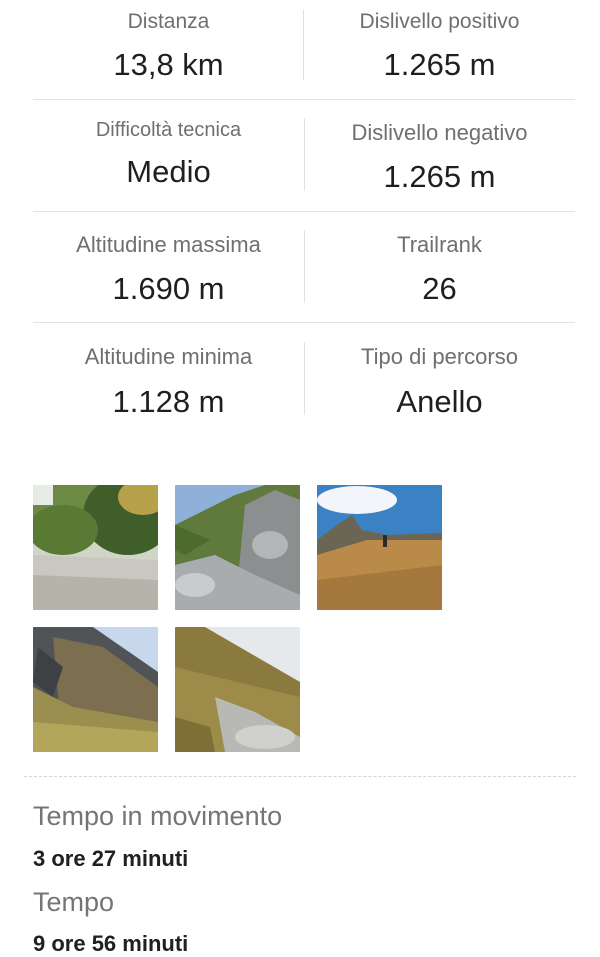 This screenshot has height=957, width=600. Describe the element at coordinates (439, 176) in the screenshot. I see `stat-value: 1.265 m` at that location.